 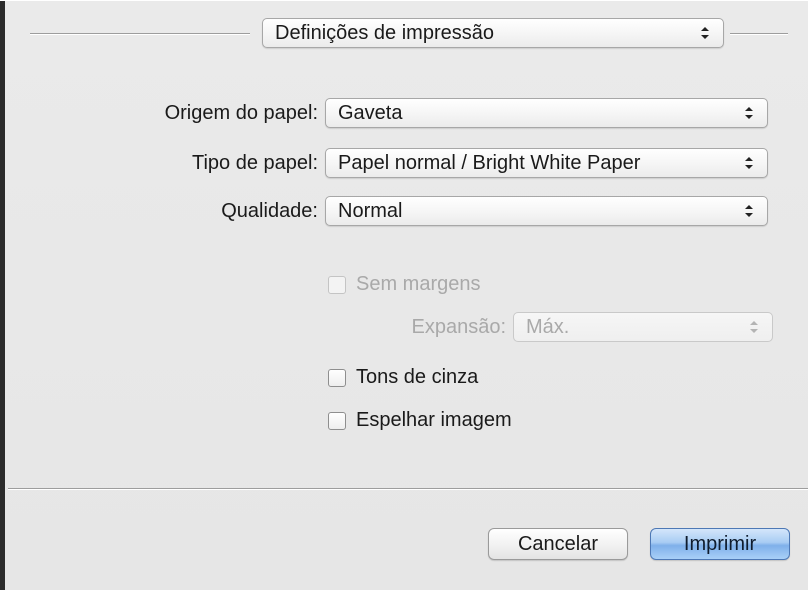 I want to click on header-divider-left-highlight, so click(x=140, y=34).